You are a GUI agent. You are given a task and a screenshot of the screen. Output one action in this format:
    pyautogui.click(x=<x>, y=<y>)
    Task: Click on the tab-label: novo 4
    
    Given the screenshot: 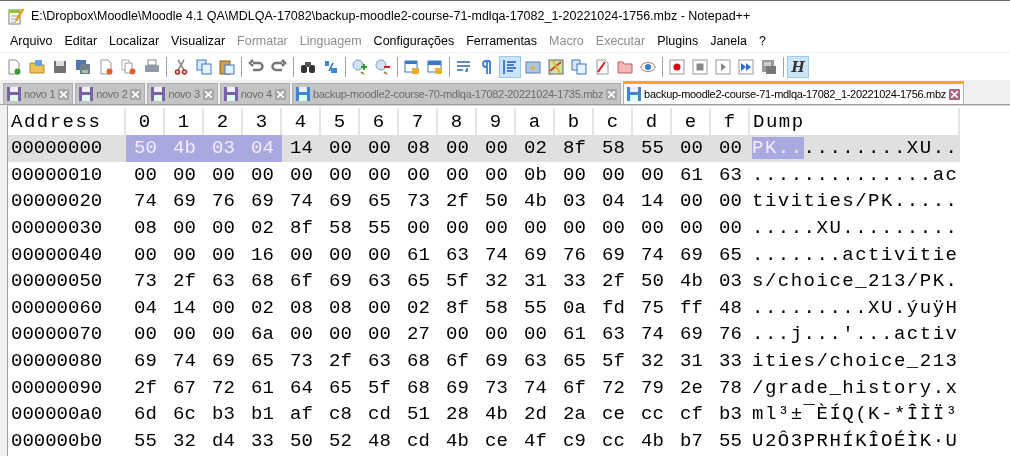 What is the action you would take?
    pyautogui.click(x=256, y=94)
    